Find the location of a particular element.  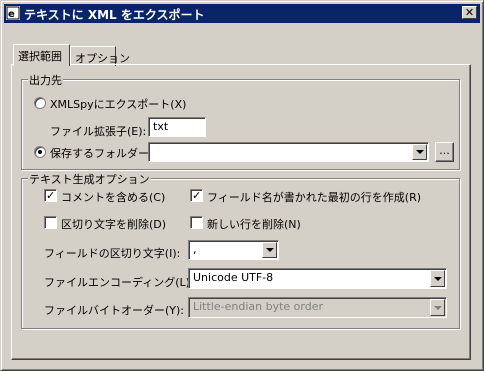

close-icon: ✕ is located at coordinates (469, 12).